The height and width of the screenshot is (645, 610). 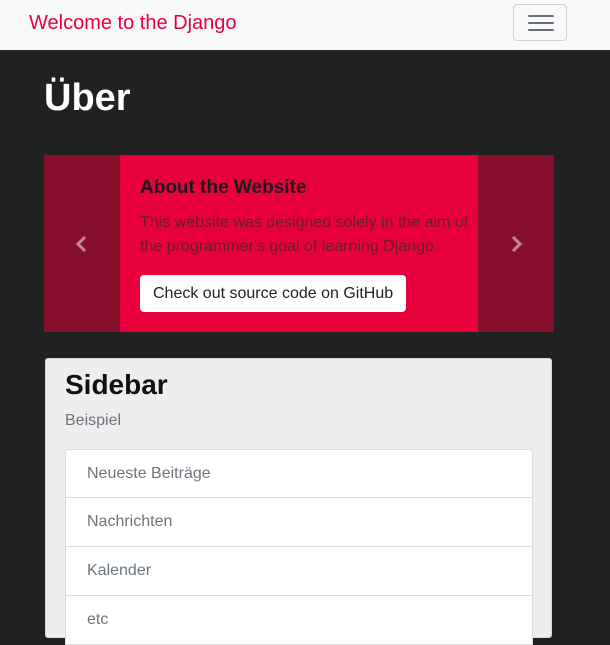 What do you see at coordinates (305, 25) in the screenshot?
I see `navbar: Welcome to the Django` at bounding box center [305, 25].